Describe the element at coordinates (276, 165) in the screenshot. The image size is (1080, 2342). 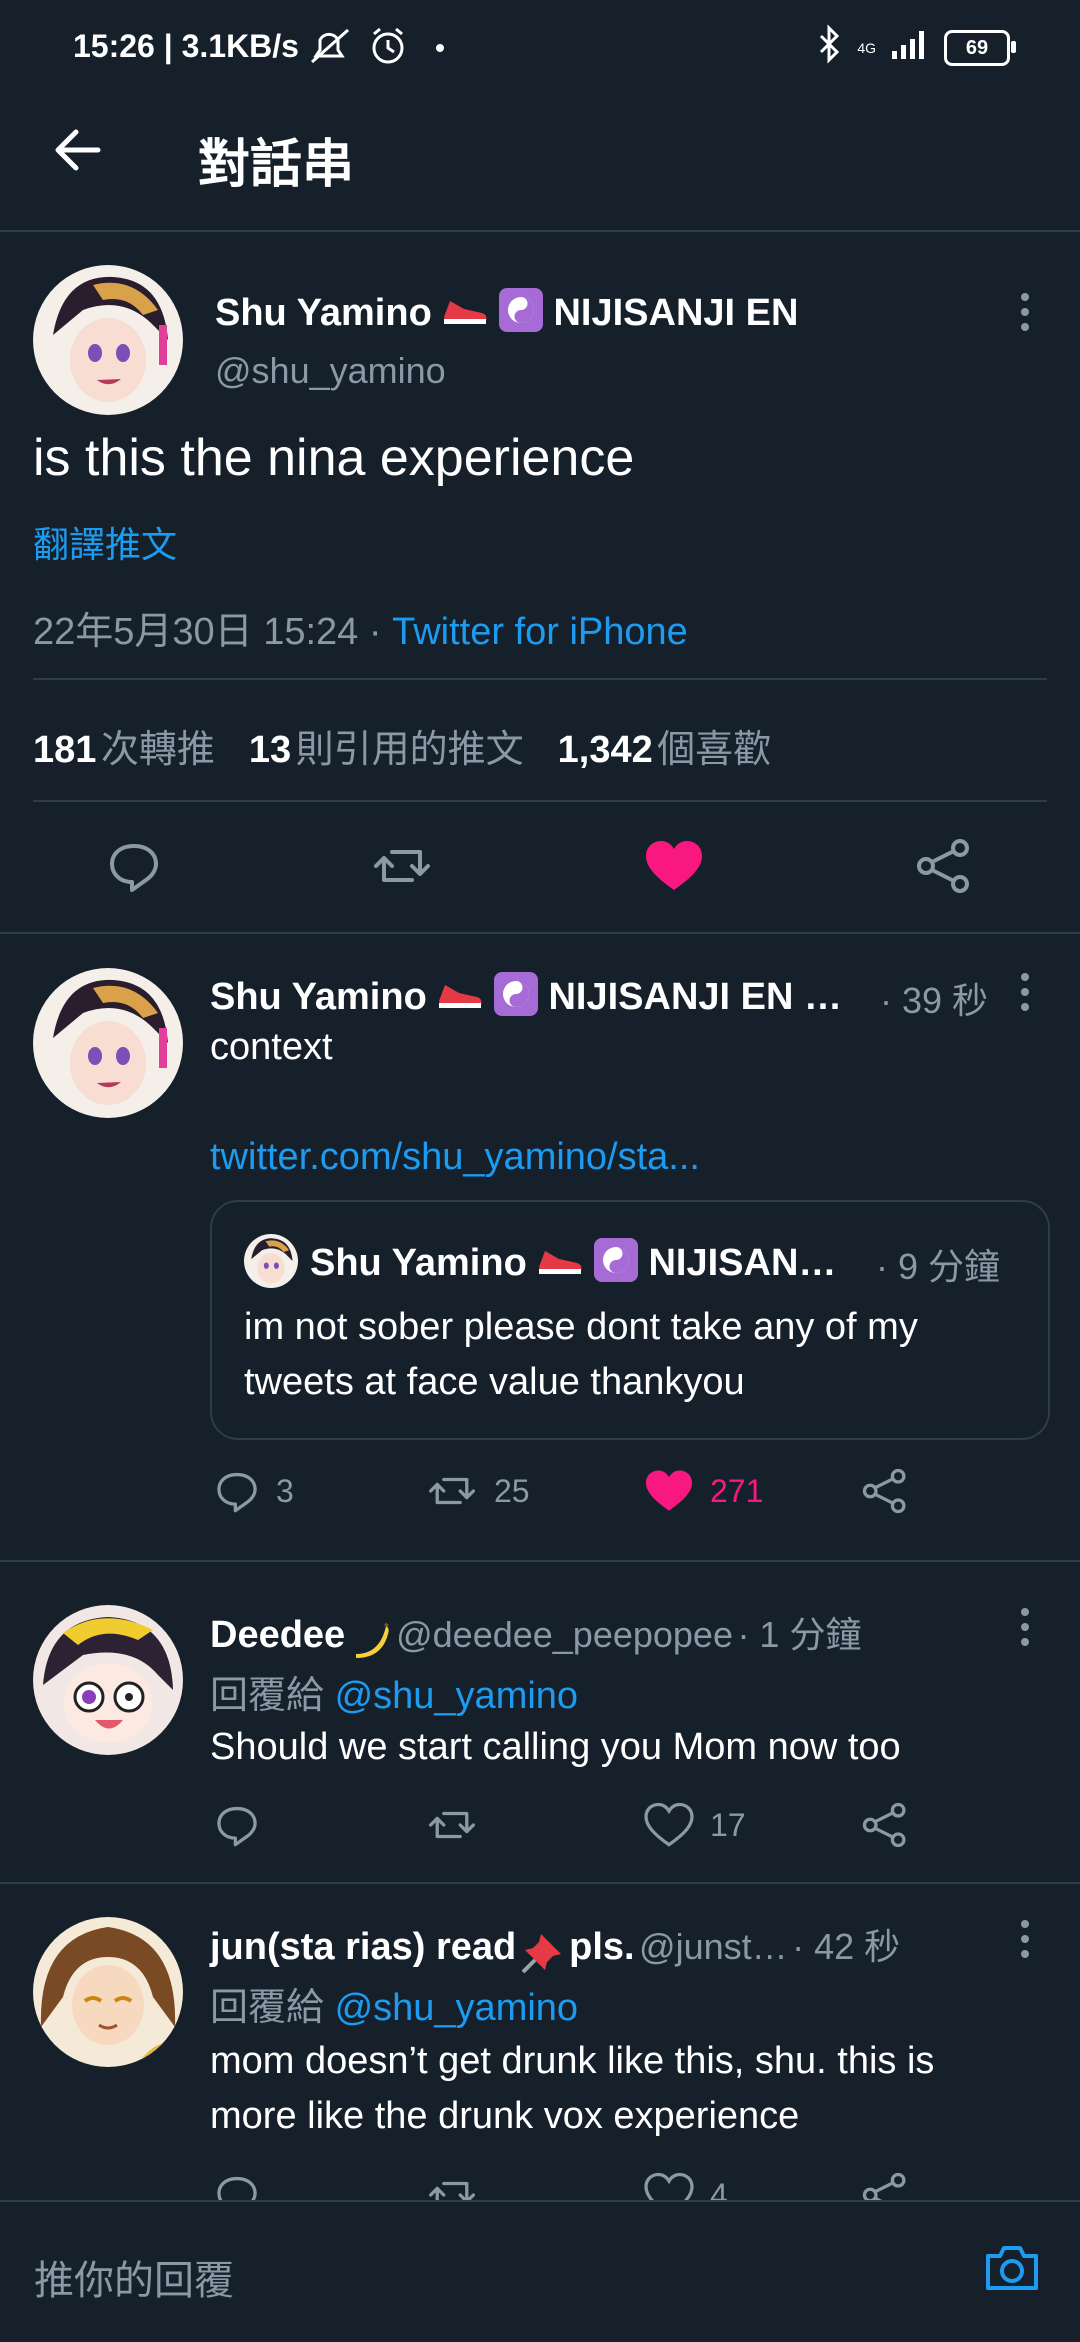
I see `page-title: 對話串` at that location.